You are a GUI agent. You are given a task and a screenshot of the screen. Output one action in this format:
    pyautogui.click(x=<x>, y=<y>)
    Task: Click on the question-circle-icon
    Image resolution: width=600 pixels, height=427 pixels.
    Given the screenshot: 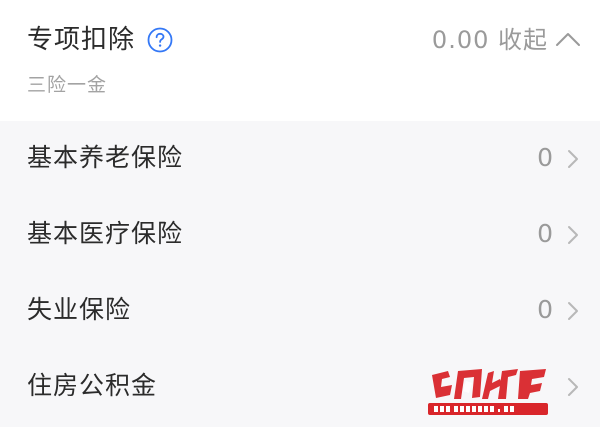 What is the action you would take?
    pyautogui.click(x=160, y=40)
    